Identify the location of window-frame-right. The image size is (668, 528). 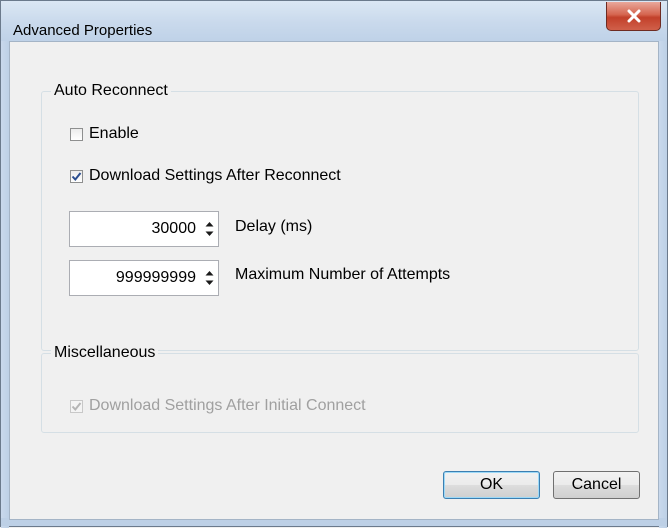
(663, 284).